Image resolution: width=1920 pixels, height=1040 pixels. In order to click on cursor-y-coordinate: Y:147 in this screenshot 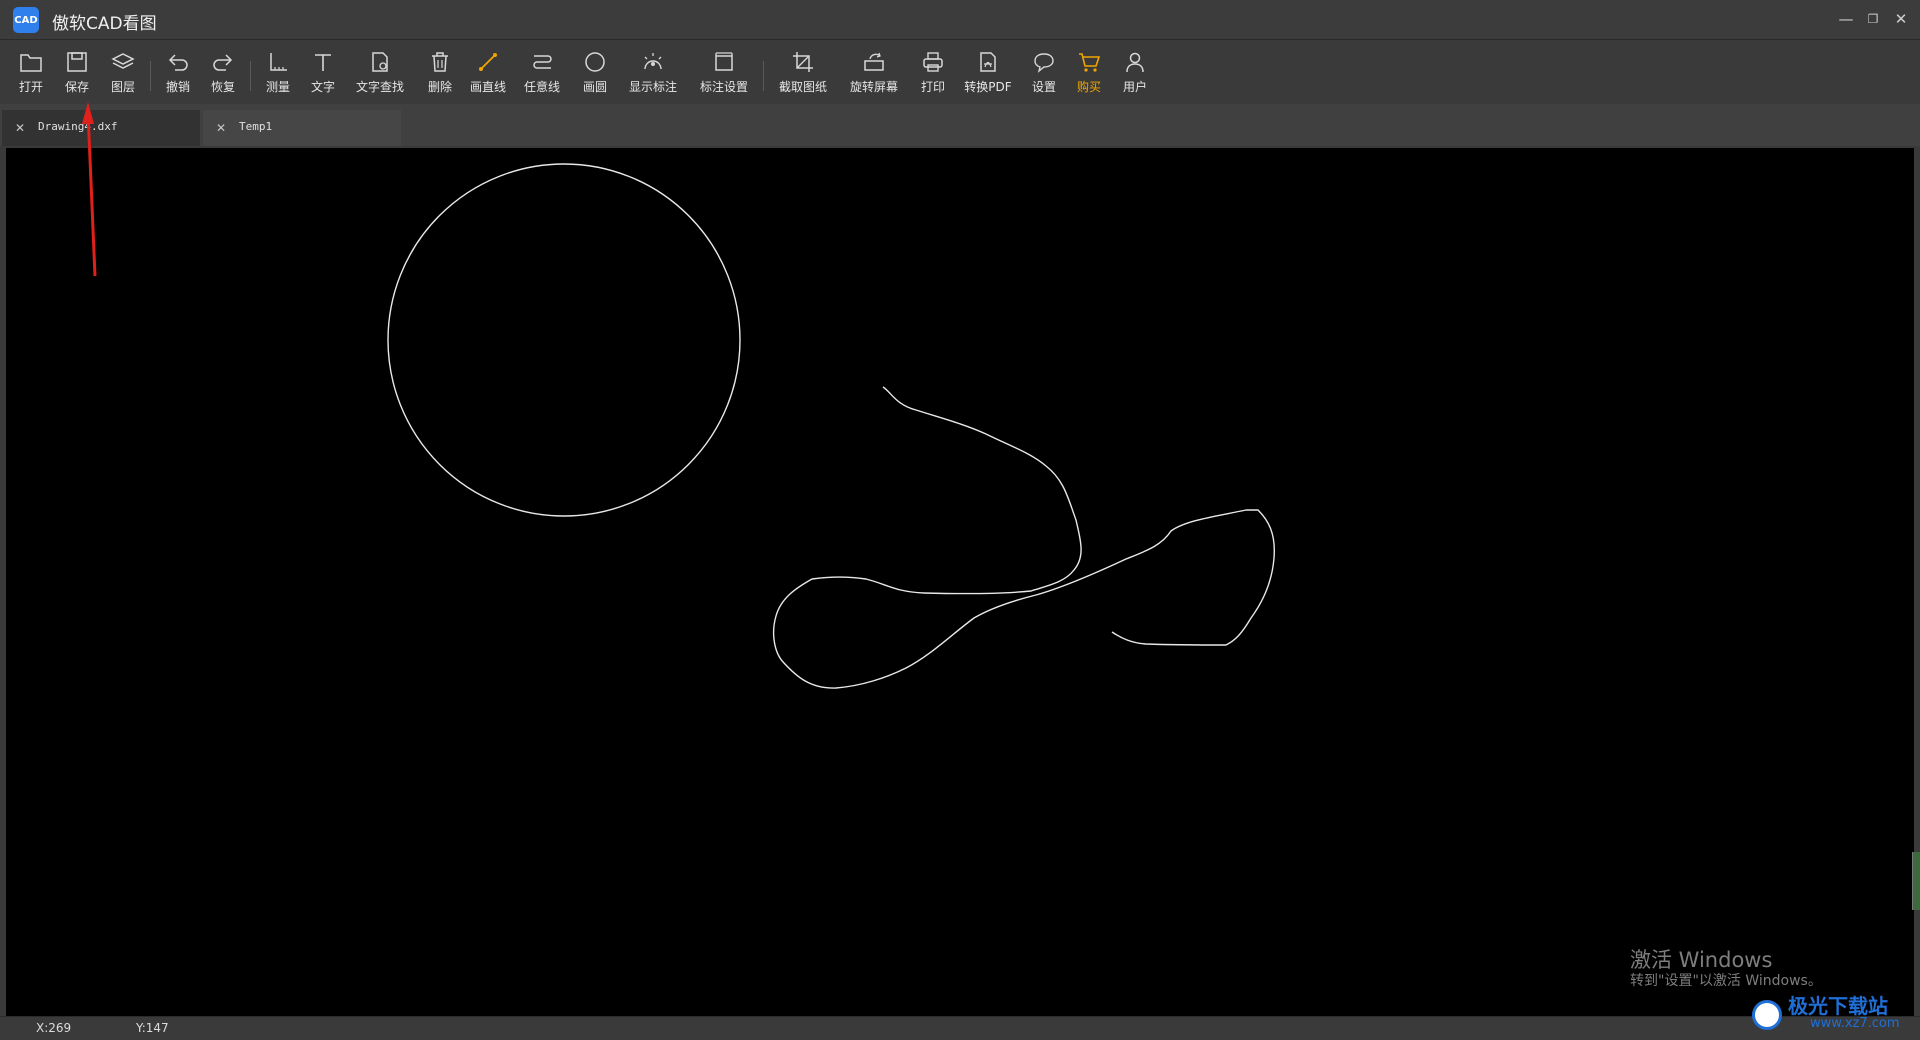, I will do `click(152, 1028)`.